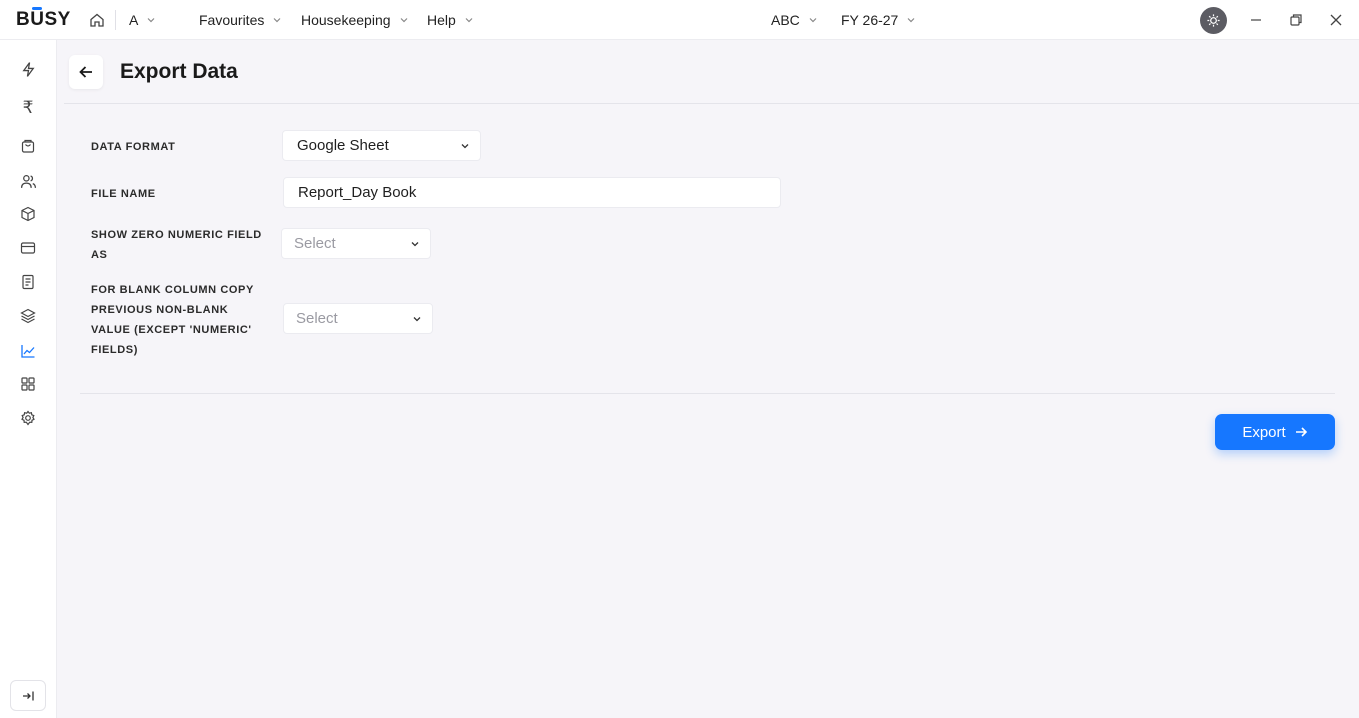 The image size is (1359, 718). What do you see at coordinates (711, 103) in the screenshot?
I see `header-divider` at bounding box center [711, 103].